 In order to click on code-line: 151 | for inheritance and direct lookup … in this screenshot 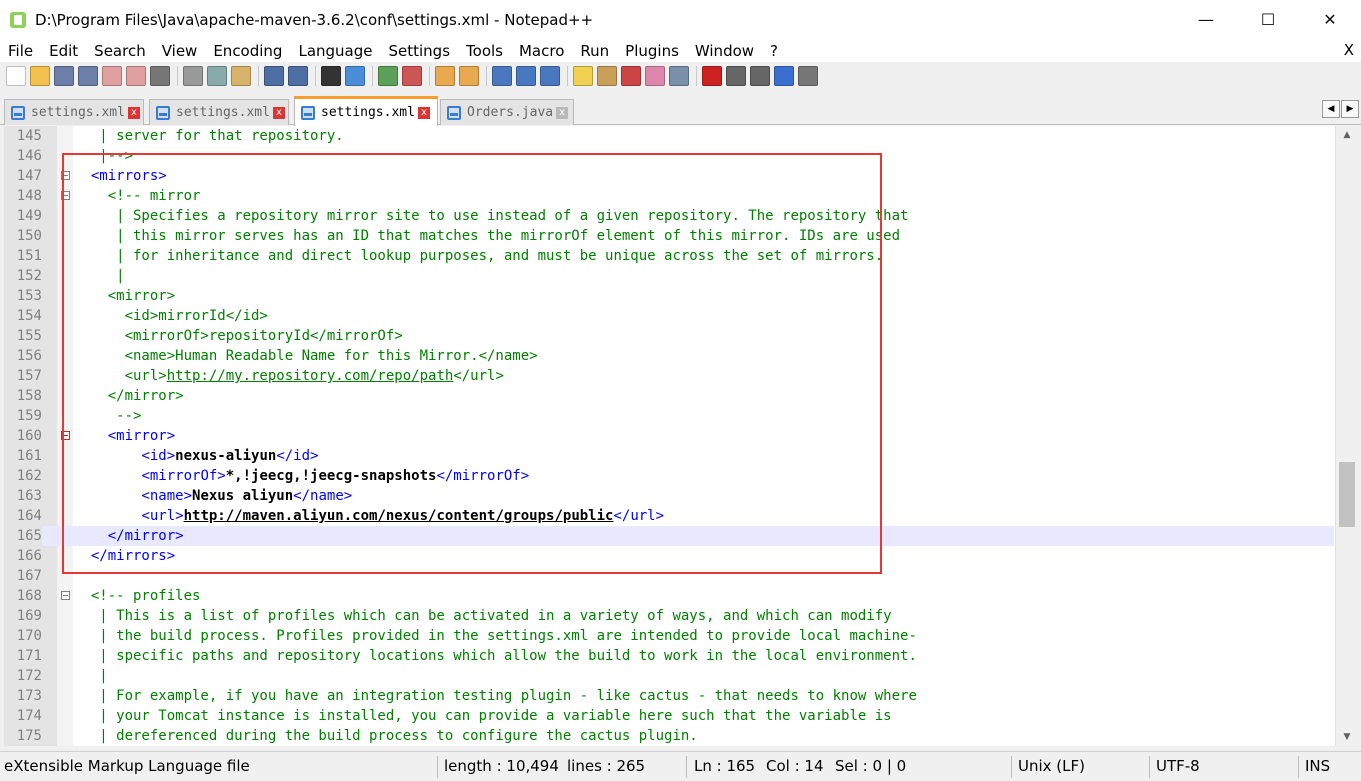, I will do `click(669, 256)`.